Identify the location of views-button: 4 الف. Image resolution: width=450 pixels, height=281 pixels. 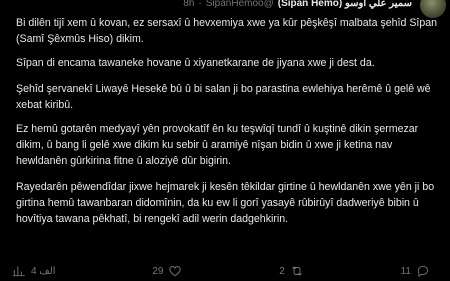
(34, 271).